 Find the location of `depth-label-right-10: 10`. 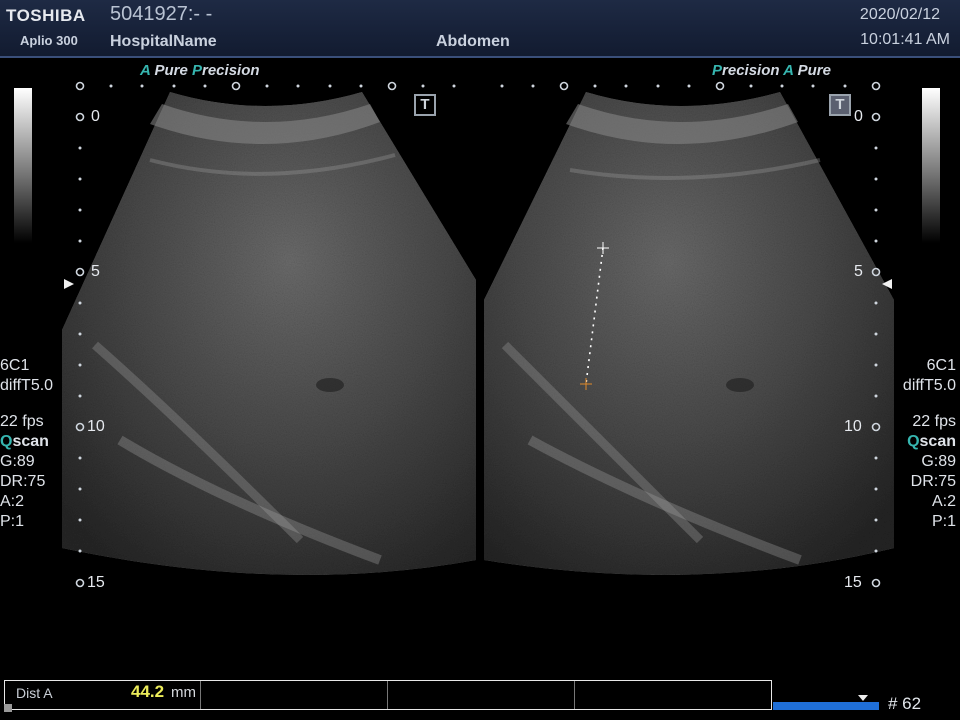

depth-label-right-10: 10 is located at coordinates (853, 426).